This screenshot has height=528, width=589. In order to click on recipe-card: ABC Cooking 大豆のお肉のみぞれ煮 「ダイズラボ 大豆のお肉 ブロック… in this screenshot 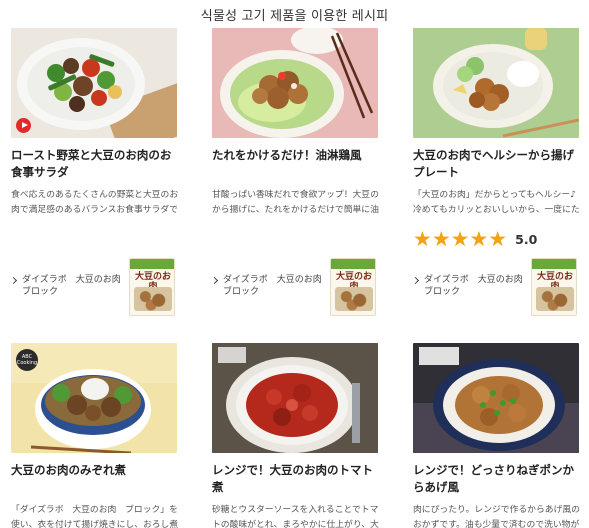, I will do `click(95, 435)`.